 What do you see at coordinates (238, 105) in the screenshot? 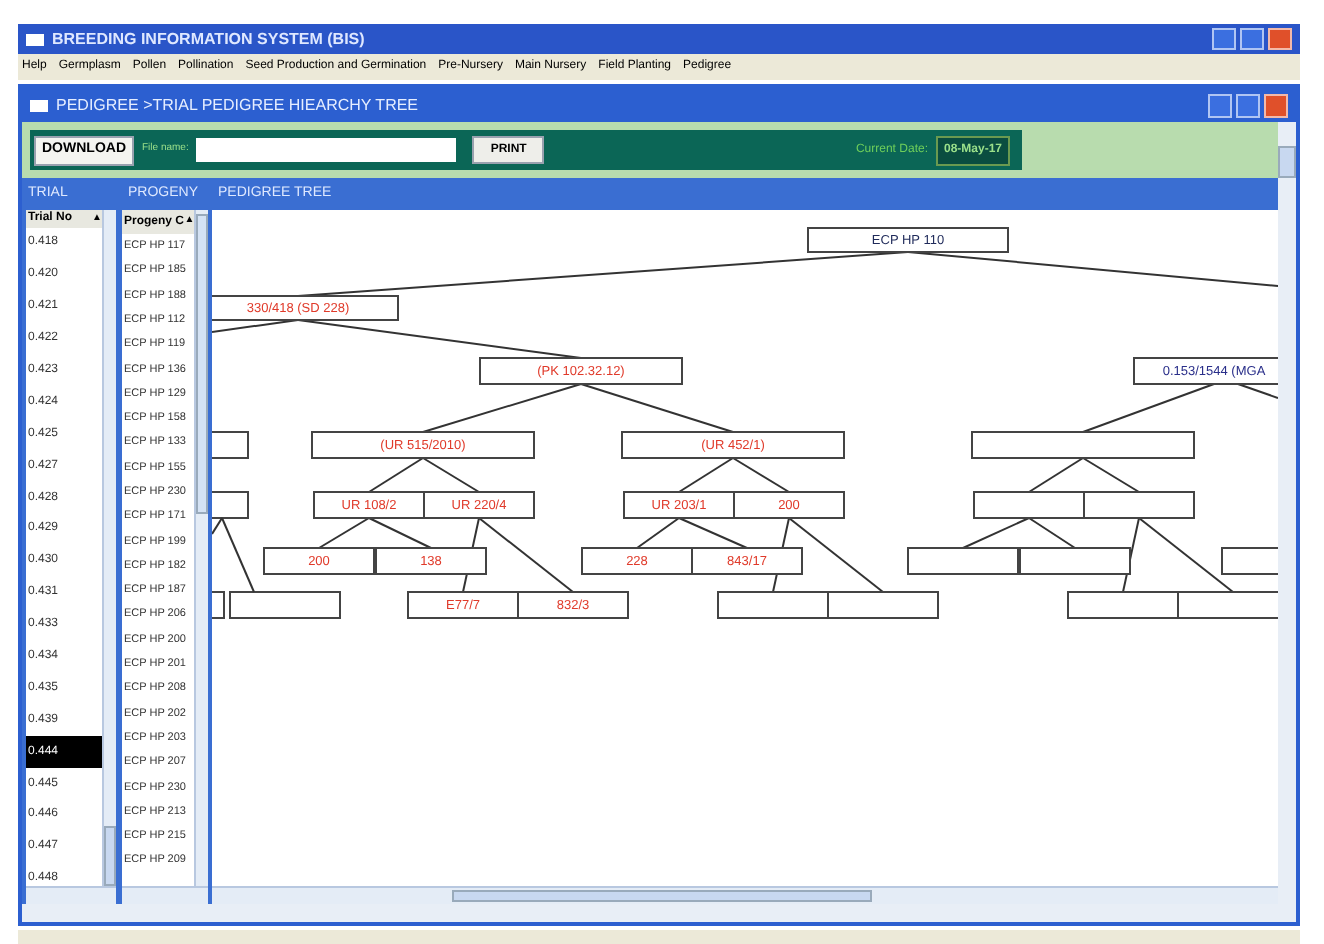
I see `child-window-title: PEDIGREE >TRIAL PEDIGREE HIEARCHY TREE` at bounding box center [238, 105].